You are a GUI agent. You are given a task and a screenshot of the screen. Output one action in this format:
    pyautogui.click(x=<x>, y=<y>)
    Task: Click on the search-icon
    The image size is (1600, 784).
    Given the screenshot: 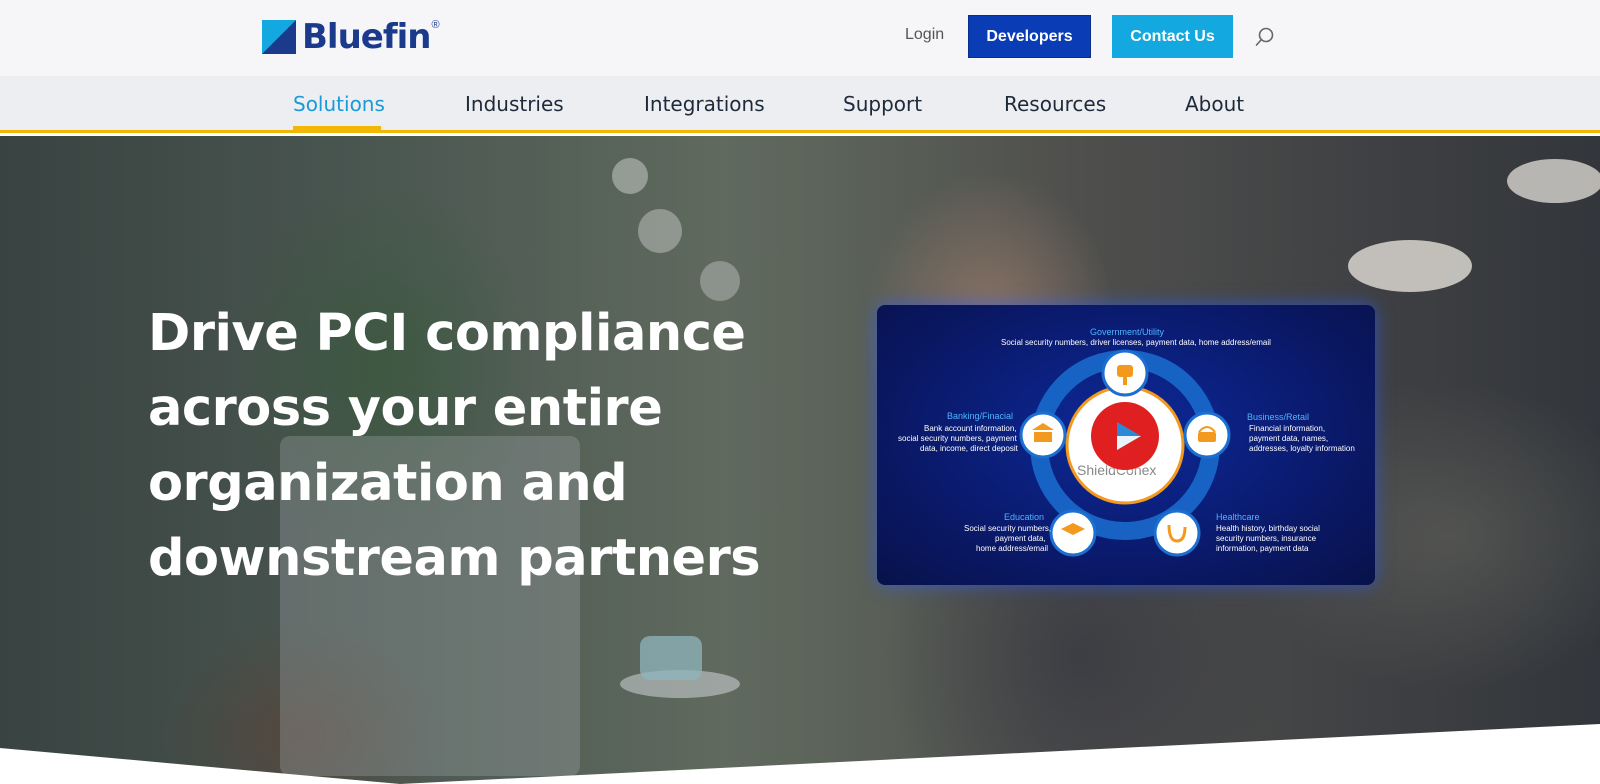 What is the action you would take?
    pyautogui.click(x=1265, y=37)
    